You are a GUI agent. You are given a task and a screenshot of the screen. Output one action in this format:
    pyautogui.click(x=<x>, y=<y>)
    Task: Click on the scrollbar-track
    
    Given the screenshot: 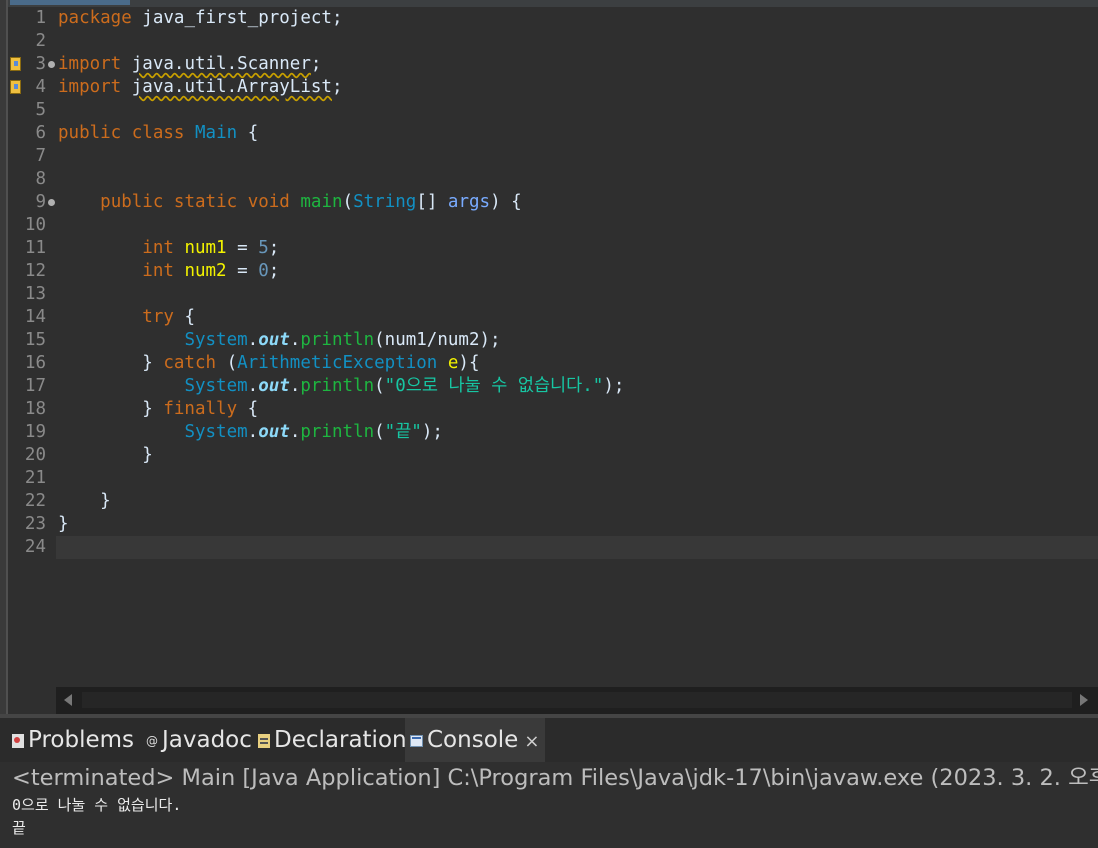 What is the action you would take?
    pyautogui.click(x=577, y=700)
    